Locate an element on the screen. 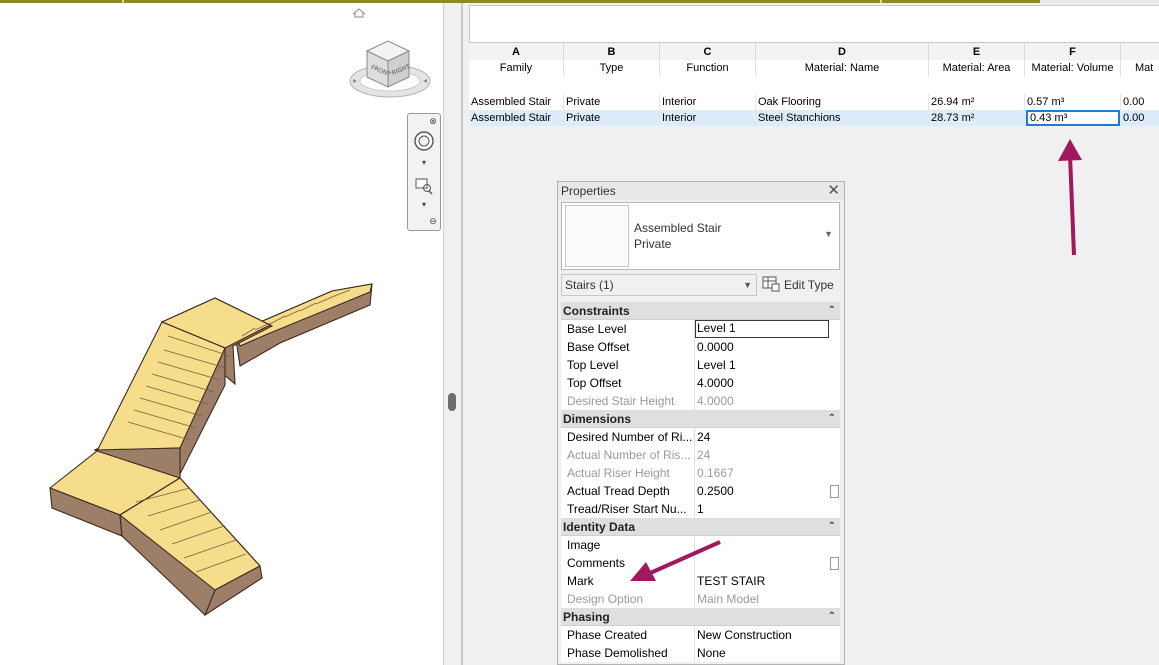 The height and width of the screenshot is (665, 1159). edit-type-button: Edit Type is located at coordinates (798, 285).